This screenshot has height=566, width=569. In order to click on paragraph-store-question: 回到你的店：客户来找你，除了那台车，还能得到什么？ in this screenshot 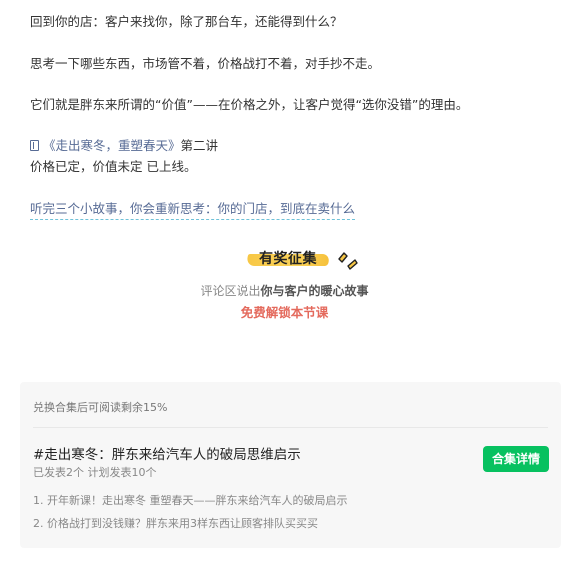, I will do `click(186, 21)`.